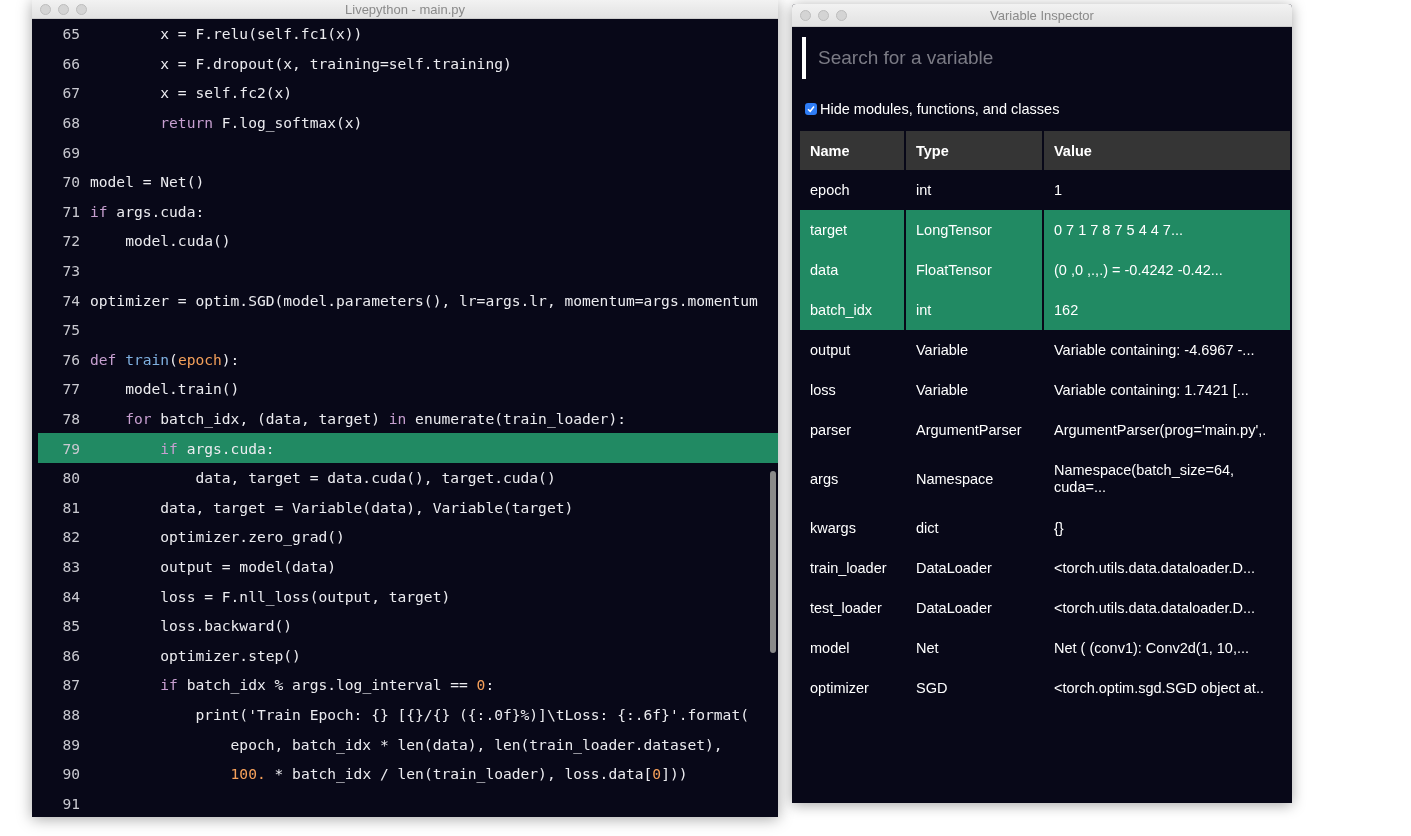 This screenshot has width=1411, height=836. I want to click on table-cell-text: ArgumentParser, so click(969, 430).